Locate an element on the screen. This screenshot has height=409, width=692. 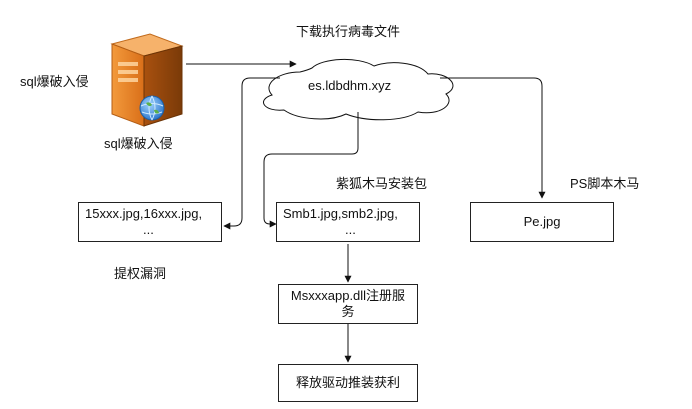
cloud-host-label: es.ldbdhm.xyz is located at coordinates (350, 85).